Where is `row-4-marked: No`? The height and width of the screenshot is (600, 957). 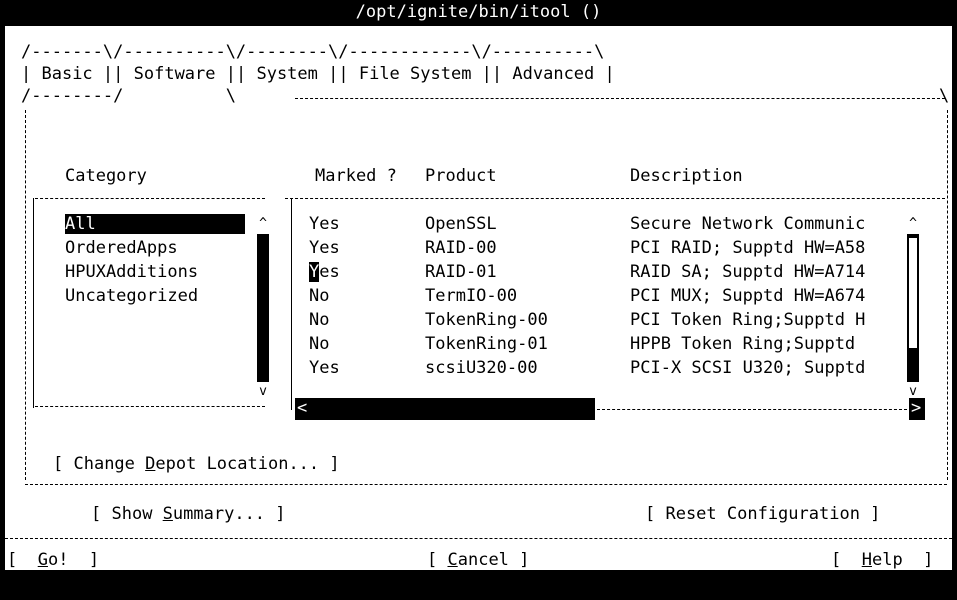 row-4-marked: No is located at coordinates (319, 320).